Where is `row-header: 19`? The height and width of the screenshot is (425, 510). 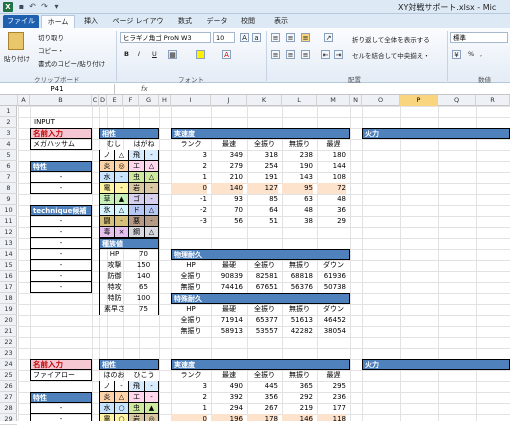 row-header: 19 is located at coordinates (8, 309).